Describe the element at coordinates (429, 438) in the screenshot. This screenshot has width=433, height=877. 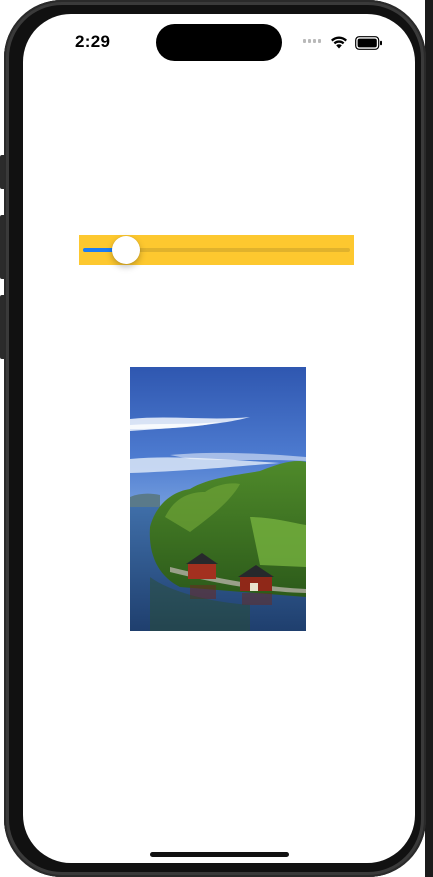
I see `window-edge` at that location.